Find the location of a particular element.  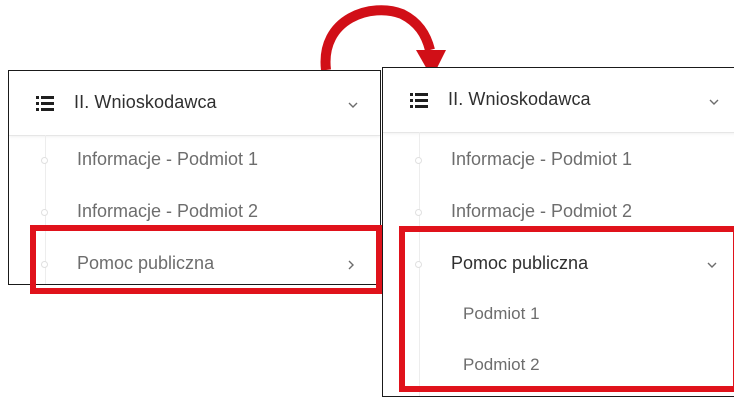

submenu-item-podmiot-2: Podmiot 2 is located at coordinates (558, 367).